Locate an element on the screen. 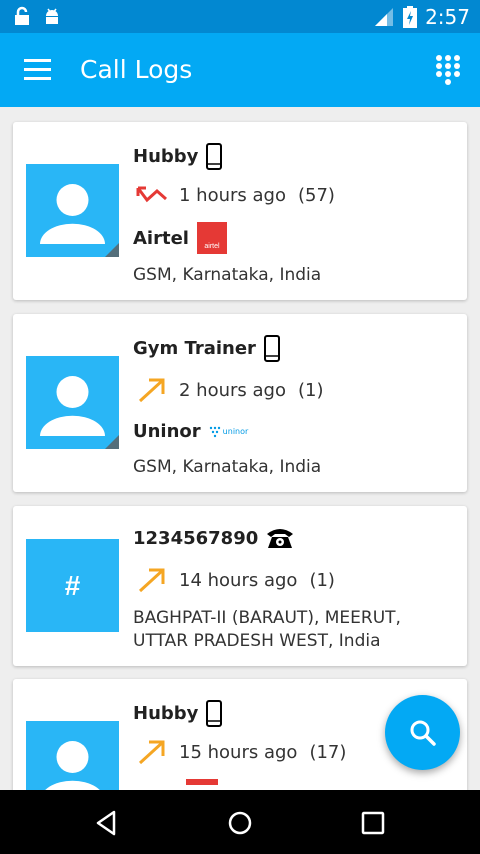 The width and height of the screenshot is (480, 854). navigation-bar is located at coordinates (240, 822).